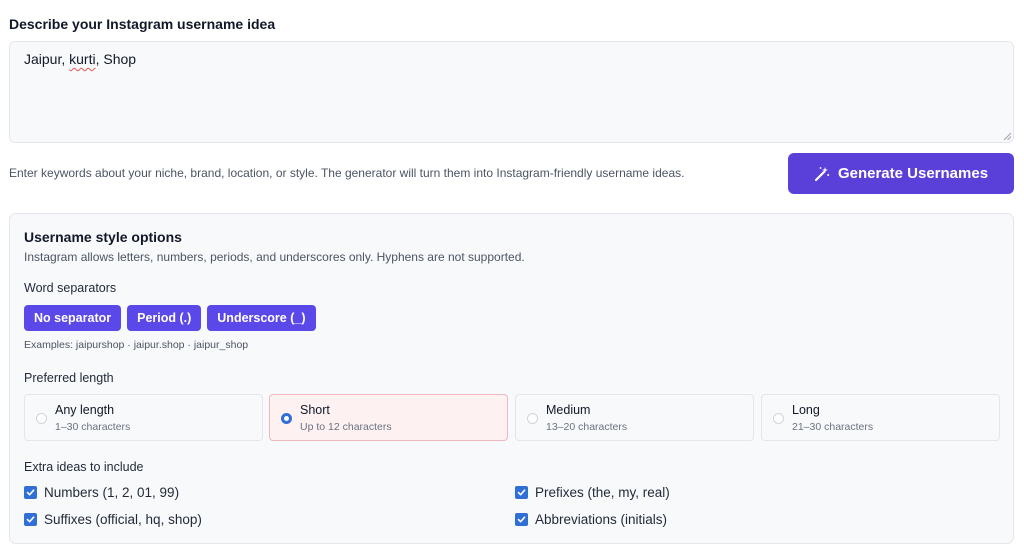  I want to click on period-separator-button: Period (.), so click(164, 318).